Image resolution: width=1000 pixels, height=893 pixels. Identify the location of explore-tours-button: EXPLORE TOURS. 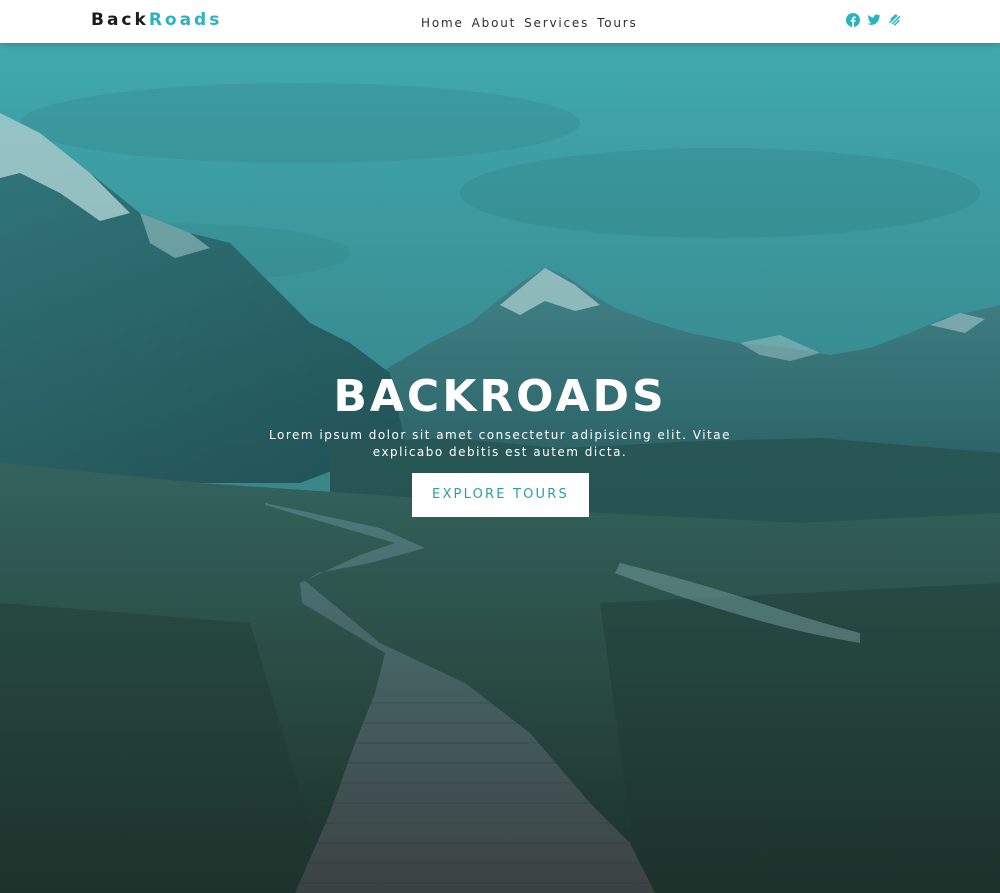
(500, 495).